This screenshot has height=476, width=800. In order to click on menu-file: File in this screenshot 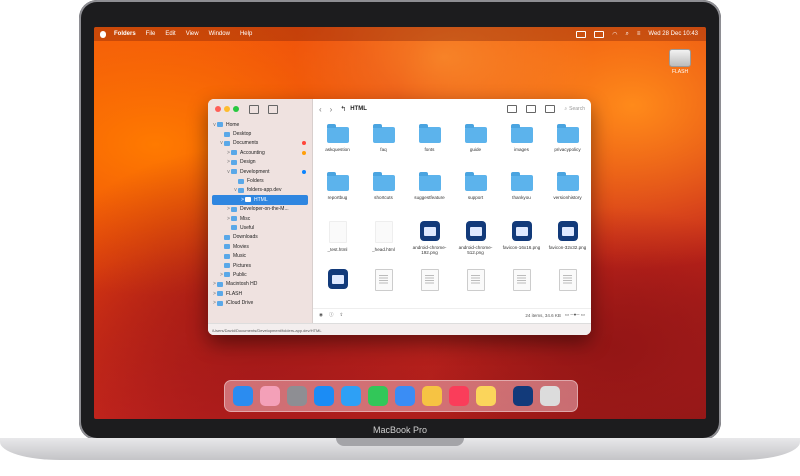, I will do `click(151, 34)`.